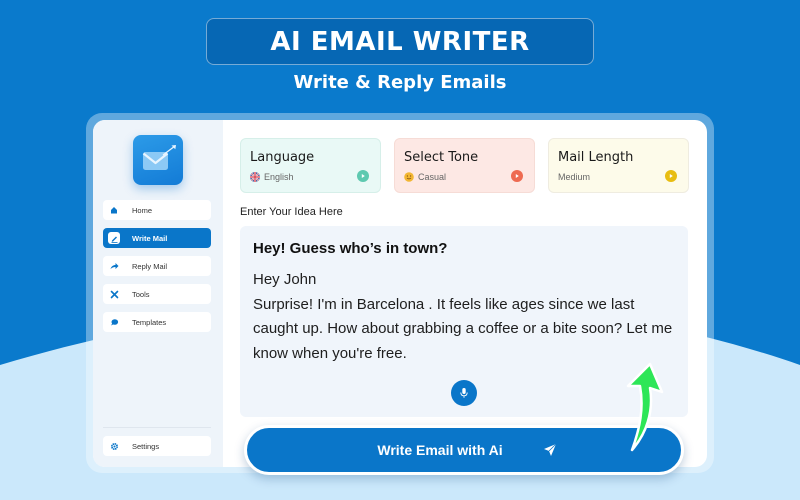  Describe the element at coordinates (645, 407) in the screenshot. I see `green-arrow-icon` at that location.